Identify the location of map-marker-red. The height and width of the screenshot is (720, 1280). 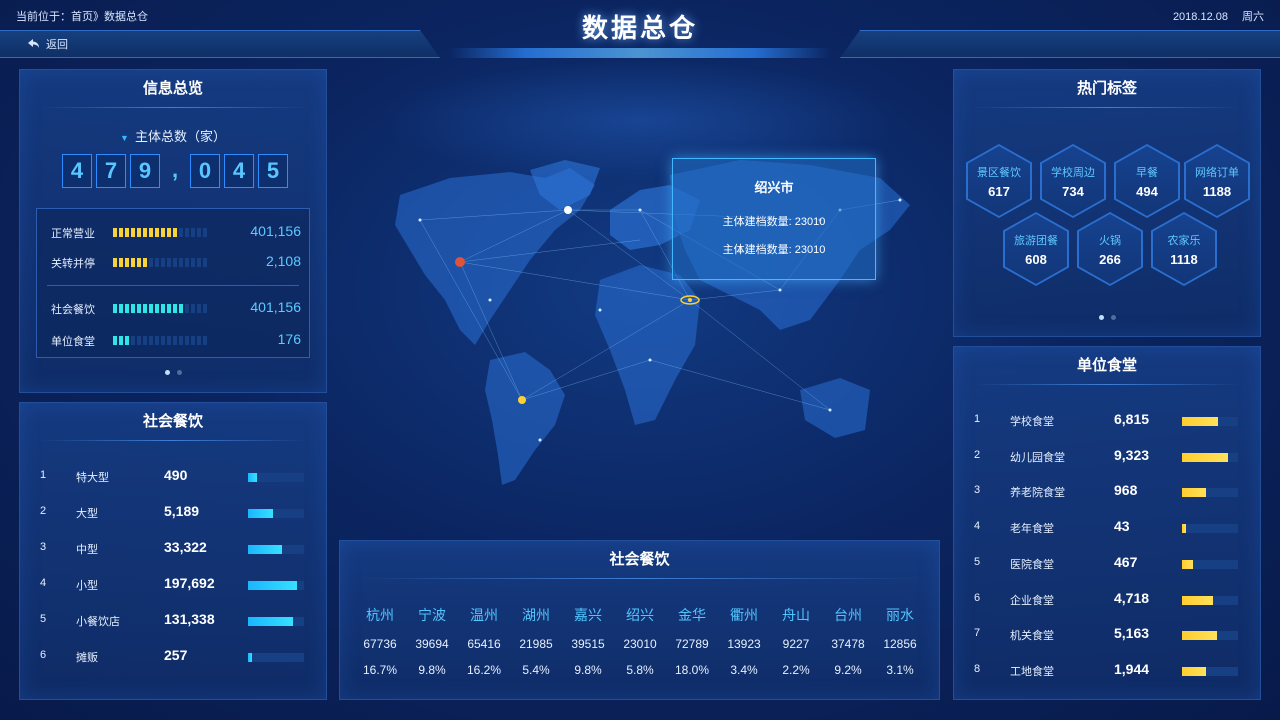
(460, 262).